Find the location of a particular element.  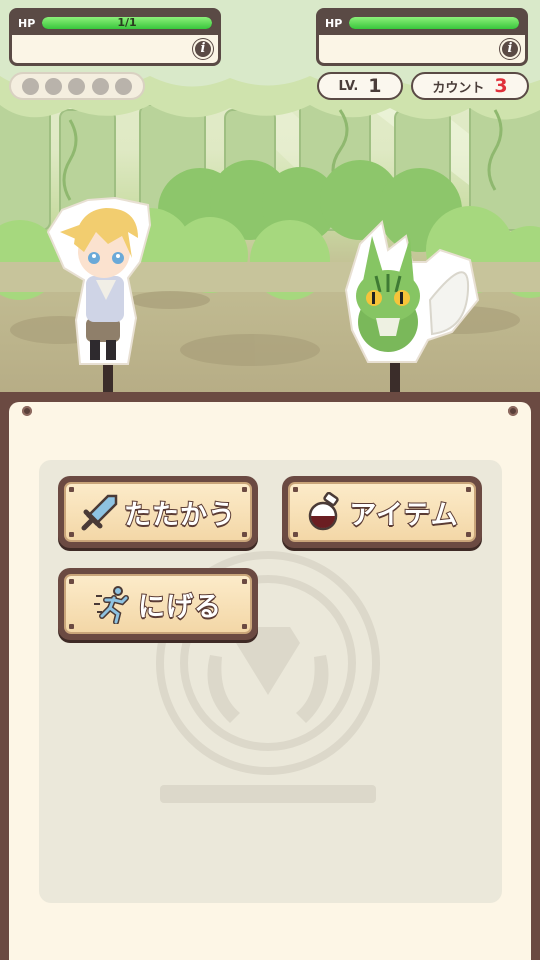

escape-label: にげる is located at coordinates (179, 607).